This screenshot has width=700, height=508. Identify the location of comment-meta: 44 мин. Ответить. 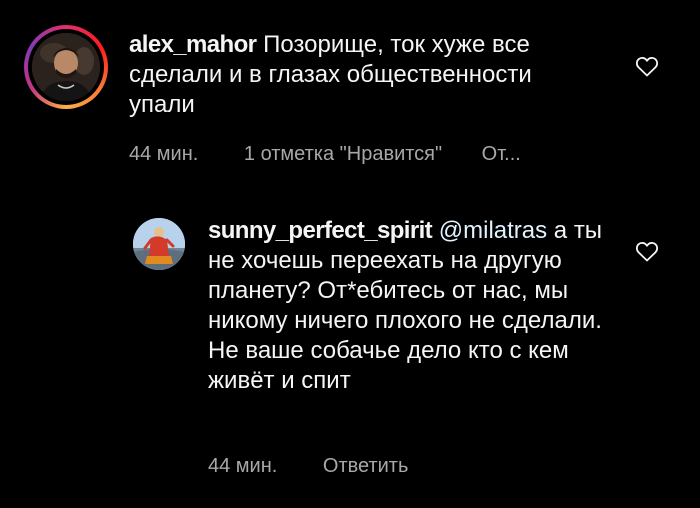
(308, 466).